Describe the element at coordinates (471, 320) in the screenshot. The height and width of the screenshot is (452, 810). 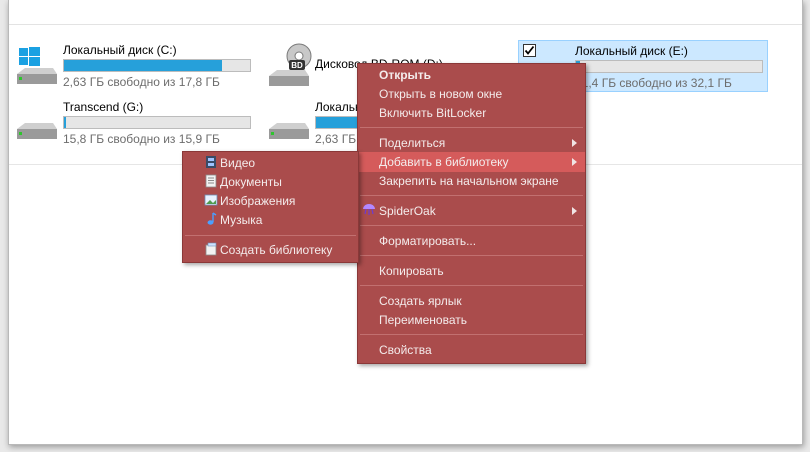
I see `menu-item-rename: Переименовать` at that location.